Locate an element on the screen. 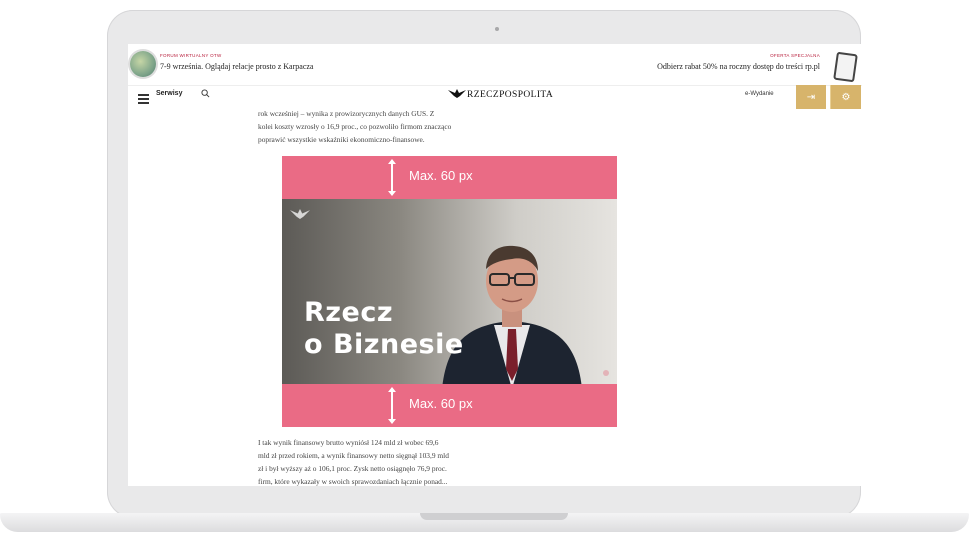  login-icon: ⇥ is located at coordinates (811, 97).